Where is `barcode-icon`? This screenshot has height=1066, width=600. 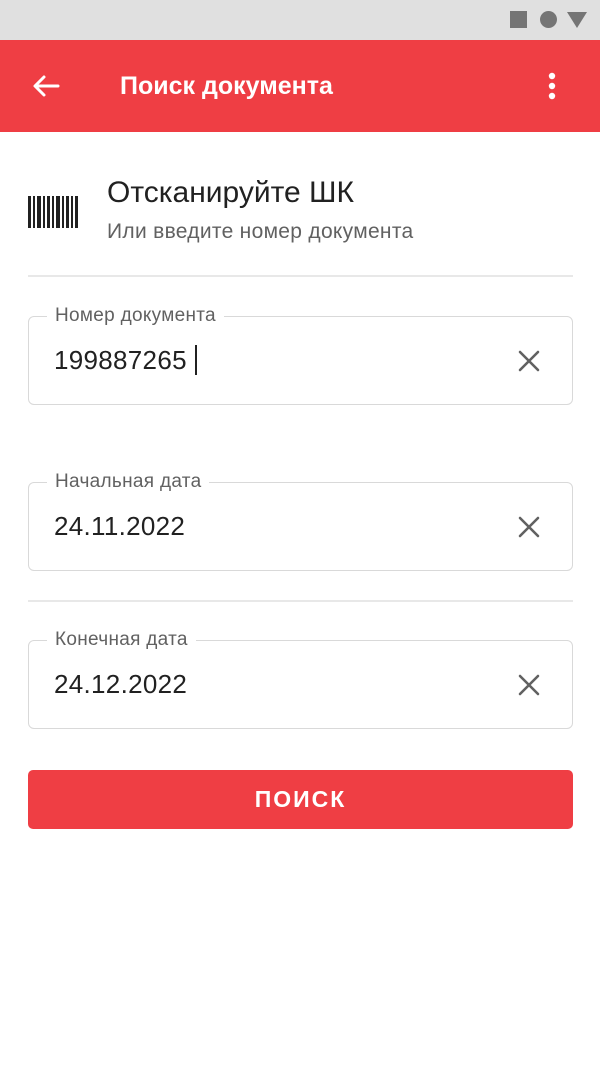
barcode-icon is located at coordinates (53, 212).